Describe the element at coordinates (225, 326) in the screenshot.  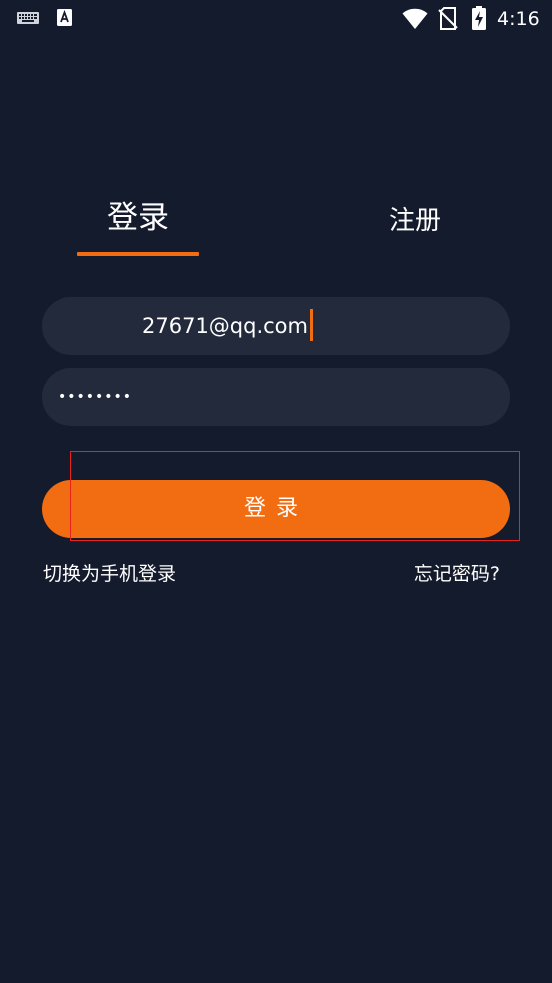
I see `email-value: 27671@qq.com` at that location.